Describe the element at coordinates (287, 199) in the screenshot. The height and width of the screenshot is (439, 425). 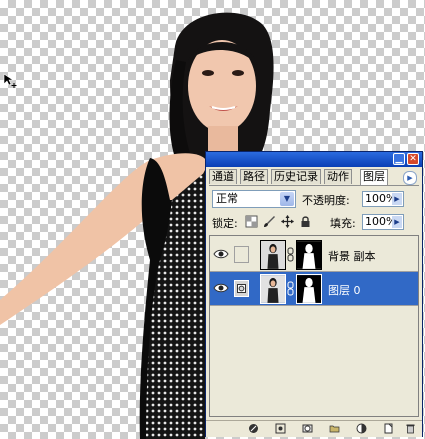
I see `chevron-down-icon: ▼` at that location.